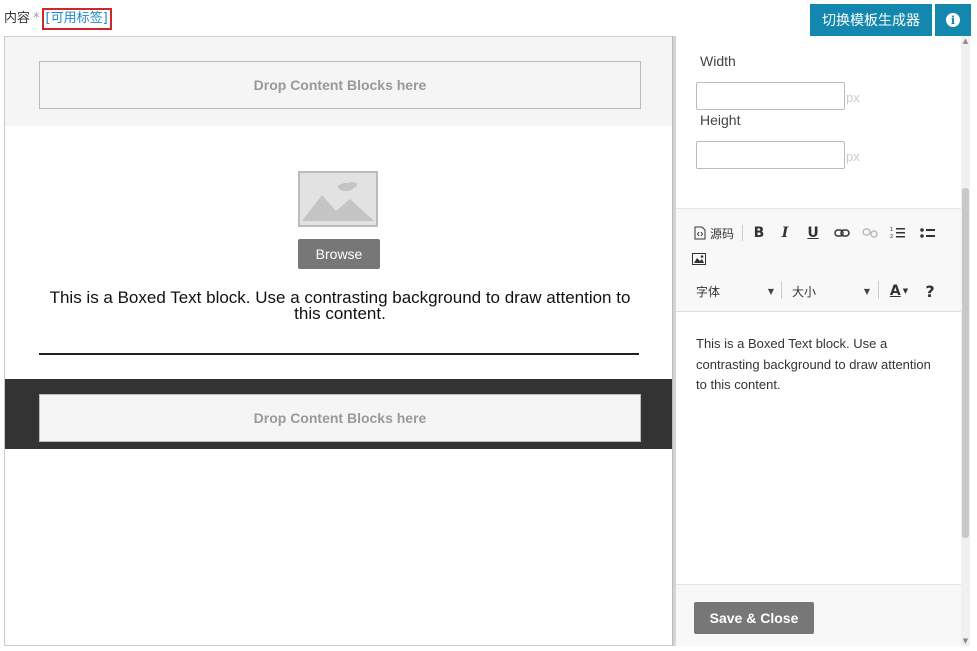 The height and width of the screenshot is (651, 977). Describe the element at coordinates (831, 291) in the screenshot. I see `font-size-select: 大小 ▼` at that location.